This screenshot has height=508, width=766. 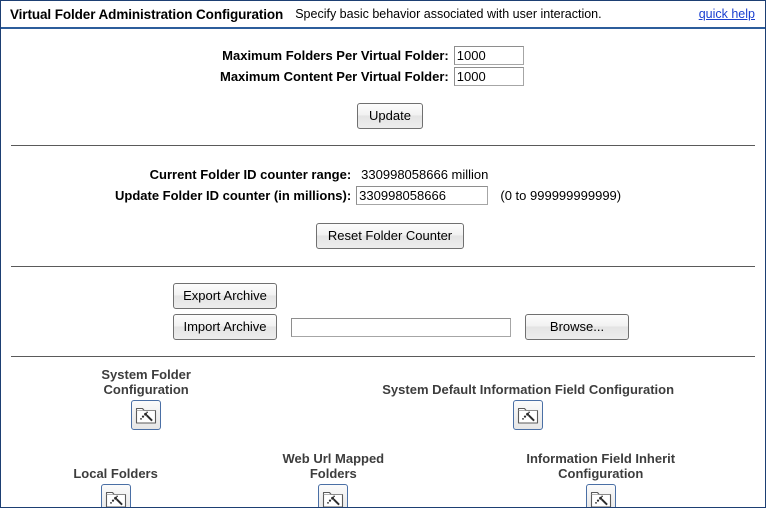 I want to click on local-folders-button, so click(x=115, y=495).